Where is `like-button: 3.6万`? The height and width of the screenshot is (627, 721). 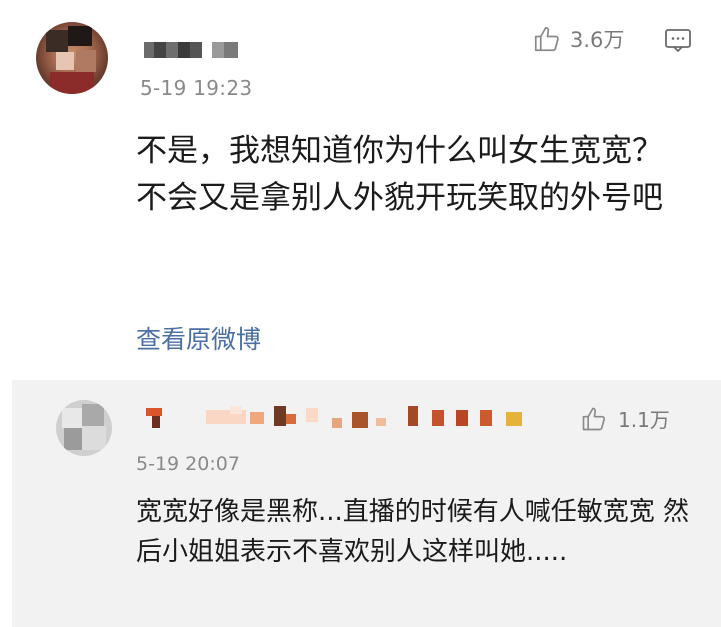 like-button: 3.6万 is located at coordinates (578, 39).